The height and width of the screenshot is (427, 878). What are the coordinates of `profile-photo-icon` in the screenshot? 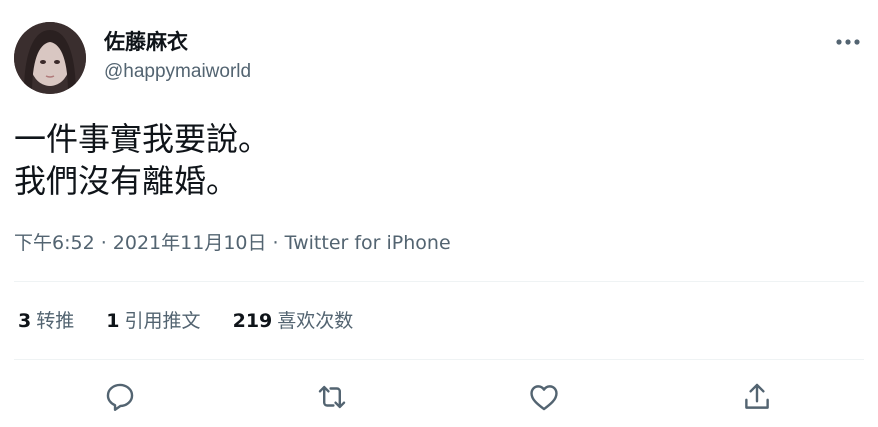 It's located at (50, 58).